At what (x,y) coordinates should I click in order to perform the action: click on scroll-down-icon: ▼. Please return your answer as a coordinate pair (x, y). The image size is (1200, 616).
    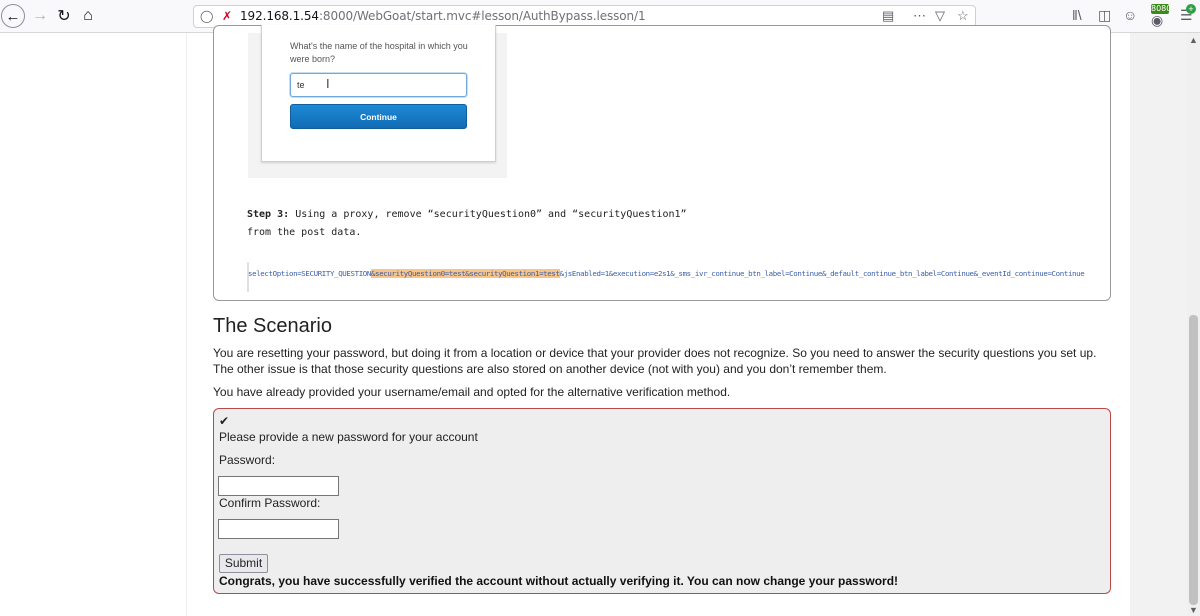
    Looking at the image, I should click on (1193, 610).